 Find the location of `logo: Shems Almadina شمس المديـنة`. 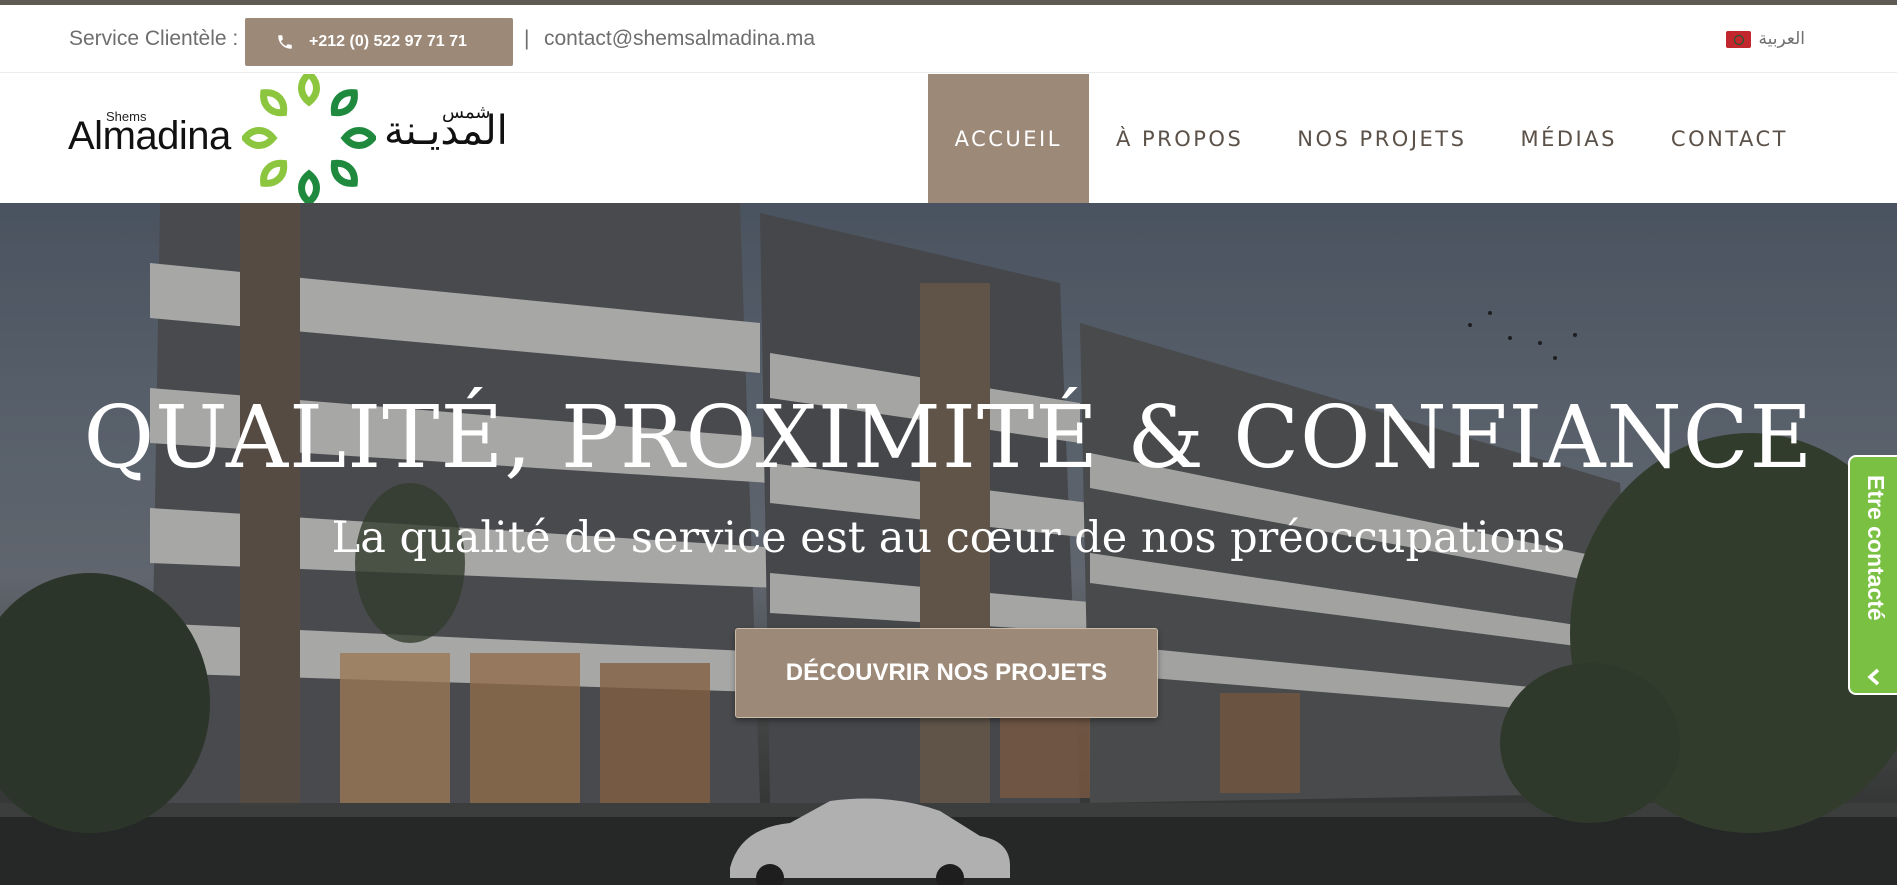

logo: Shems Almadina شمس المديـنة is located at coordinates (298, 138).